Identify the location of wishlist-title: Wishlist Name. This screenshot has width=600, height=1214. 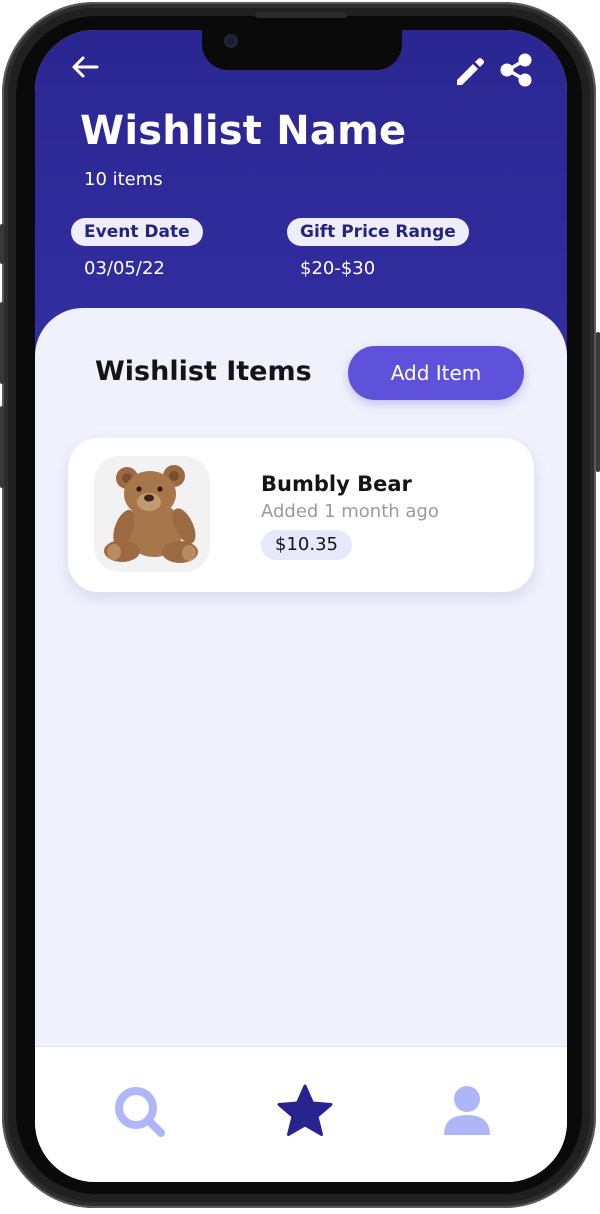
(243, 131).